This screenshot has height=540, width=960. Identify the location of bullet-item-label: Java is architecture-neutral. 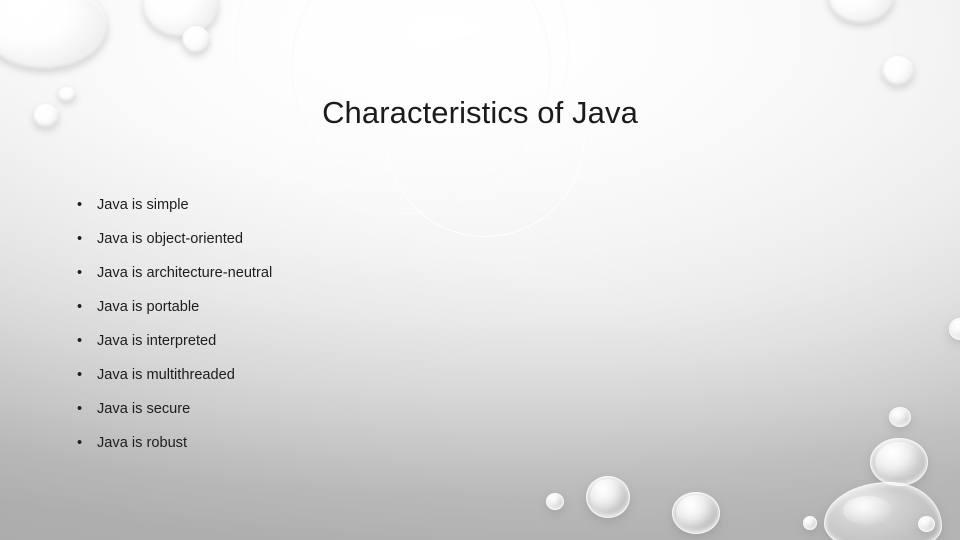
(185, 273).